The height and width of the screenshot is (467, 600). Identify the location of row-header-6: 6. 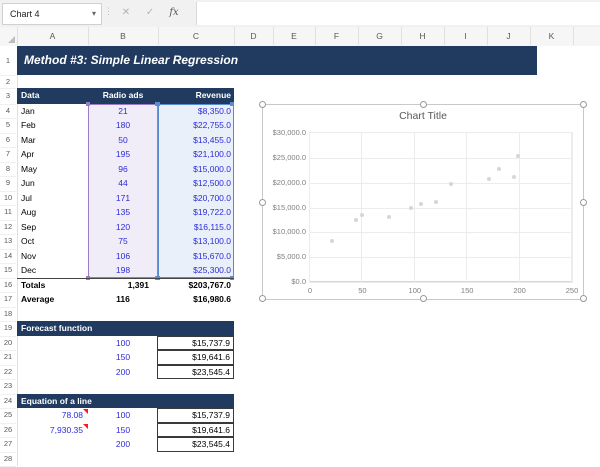
(8, 141).